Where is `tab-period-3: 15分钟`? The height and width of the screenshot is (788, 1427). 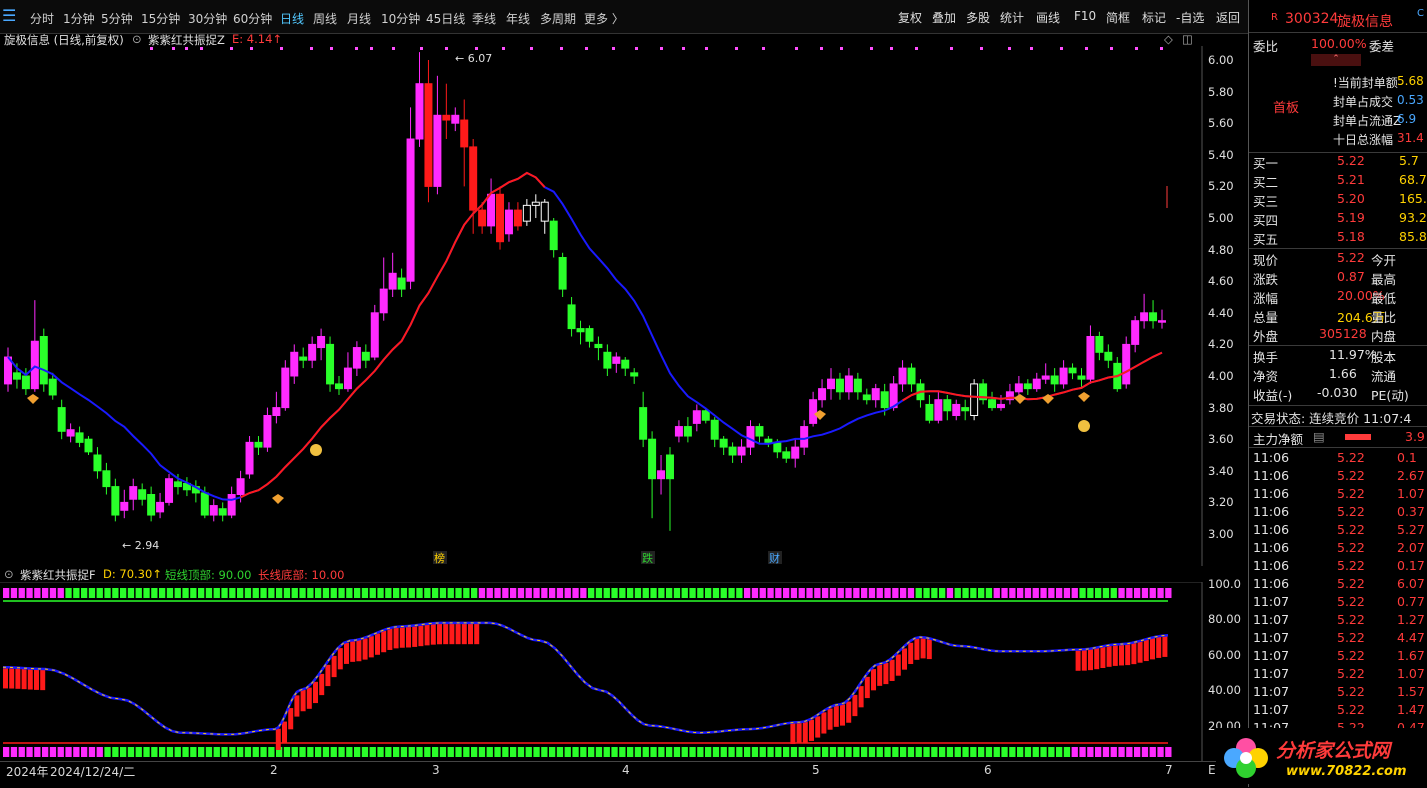
tab-period-3: 15分钟 is located at coordinates (160, 18).